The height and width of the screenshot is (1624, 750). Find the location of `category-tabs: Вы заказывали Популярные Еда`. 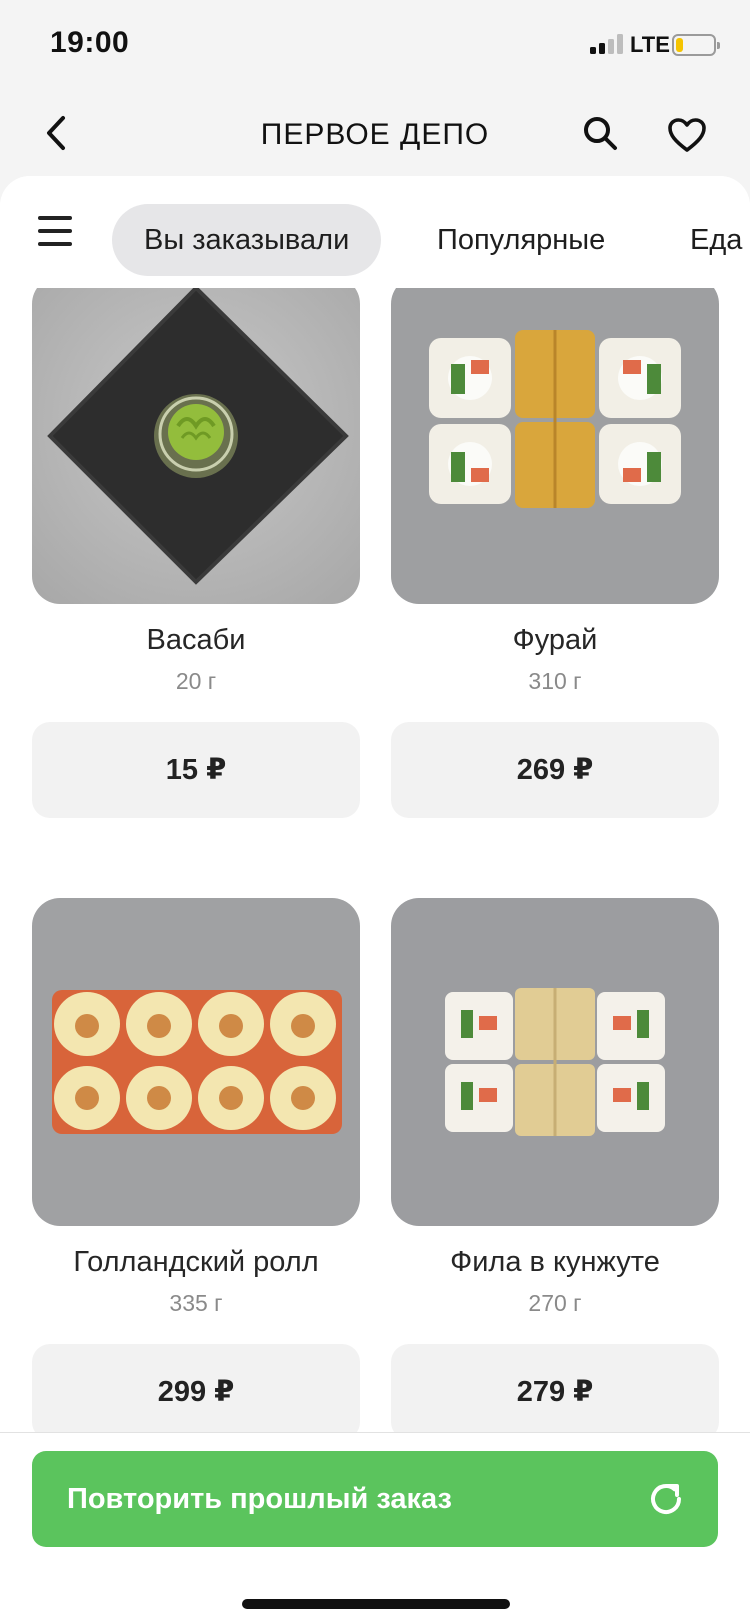

category-tabs: Вы заказывали Популярные Еда is located at coordinates (375, 232).